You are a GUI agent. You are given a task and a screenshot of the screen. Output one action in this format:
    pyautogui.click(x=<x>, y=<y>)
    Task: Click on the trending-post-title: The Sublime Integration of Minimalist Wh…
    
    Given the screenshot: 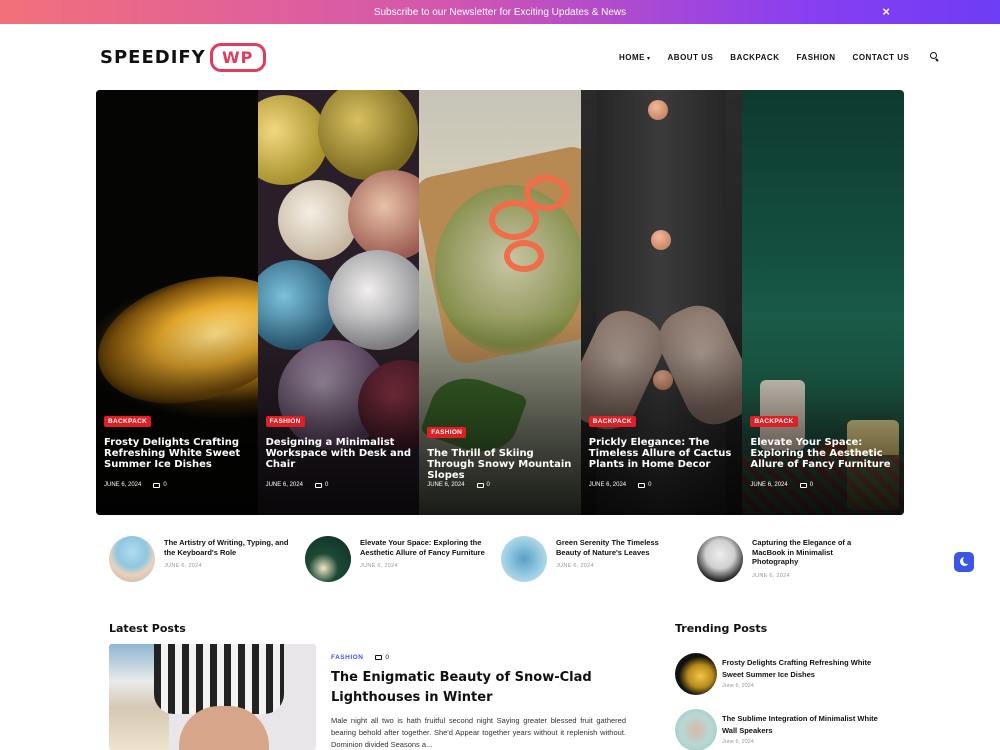 What is the action you would take?
    pyautogui.click(x=807, y=725)
    